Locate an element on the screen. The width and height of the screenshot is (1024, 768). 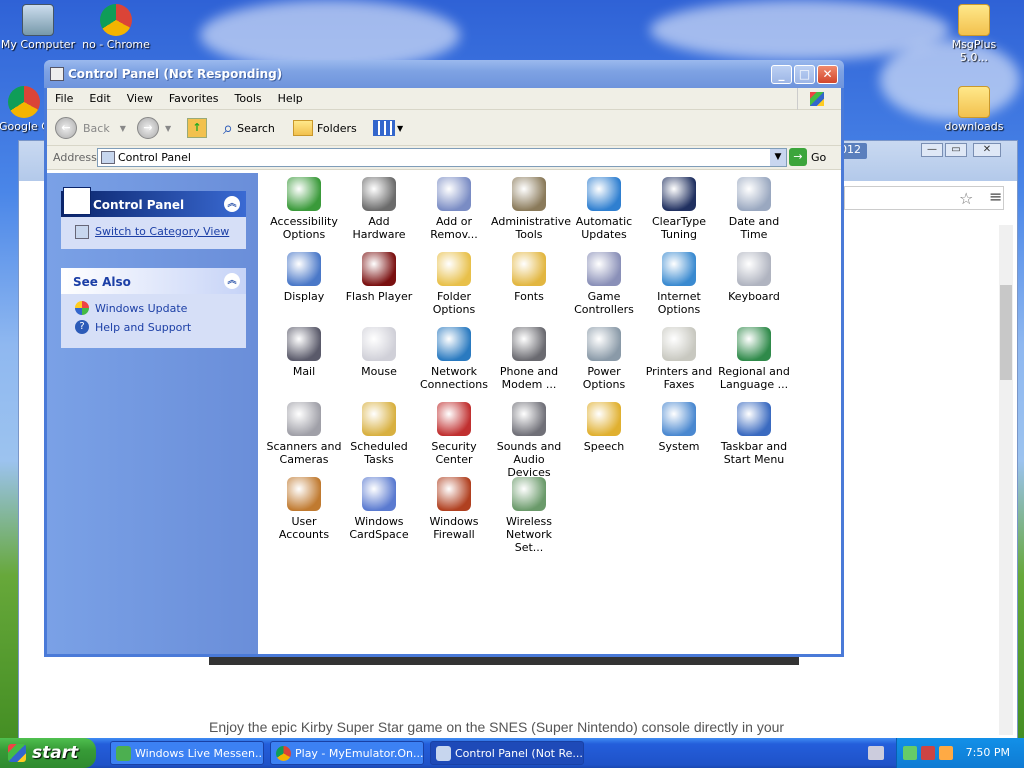
chrome-scrollbar is located at coordinates (1006, 480).